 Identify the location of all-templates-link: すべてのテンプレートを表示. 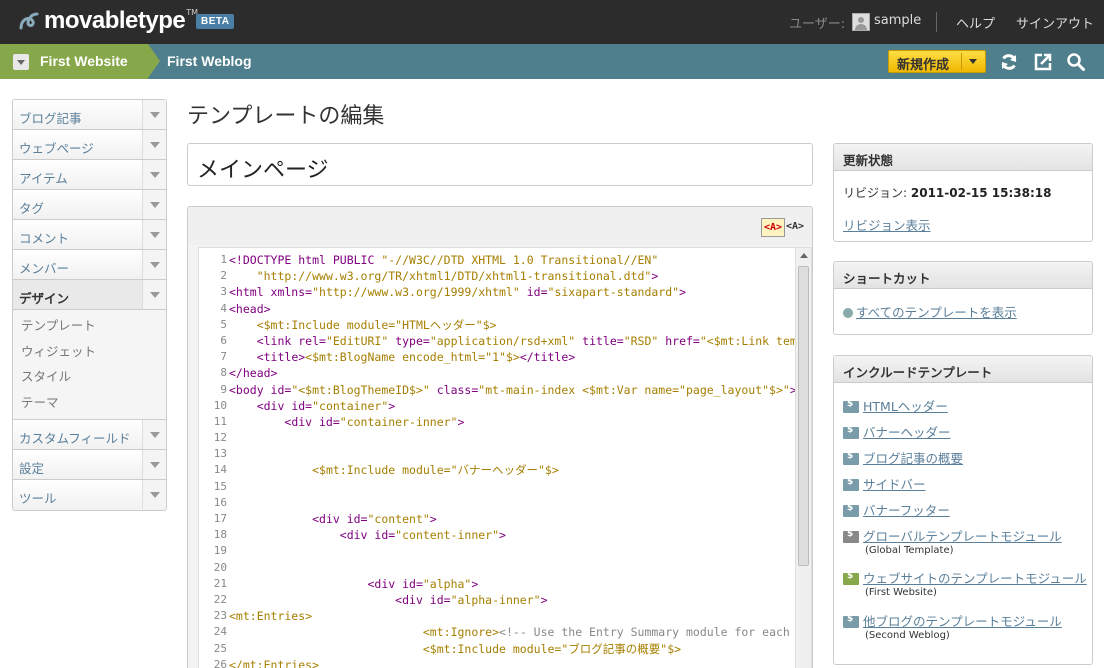
(930, 311).